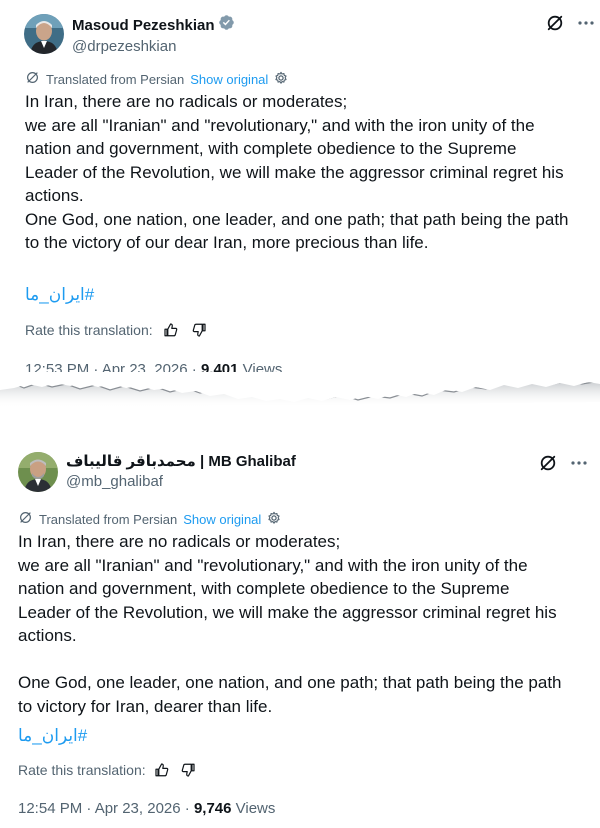 This screenshot has width=600, height=828. I want to click on tweet-text-line: to victory for Iran, dearer than life., so click(145, 706).